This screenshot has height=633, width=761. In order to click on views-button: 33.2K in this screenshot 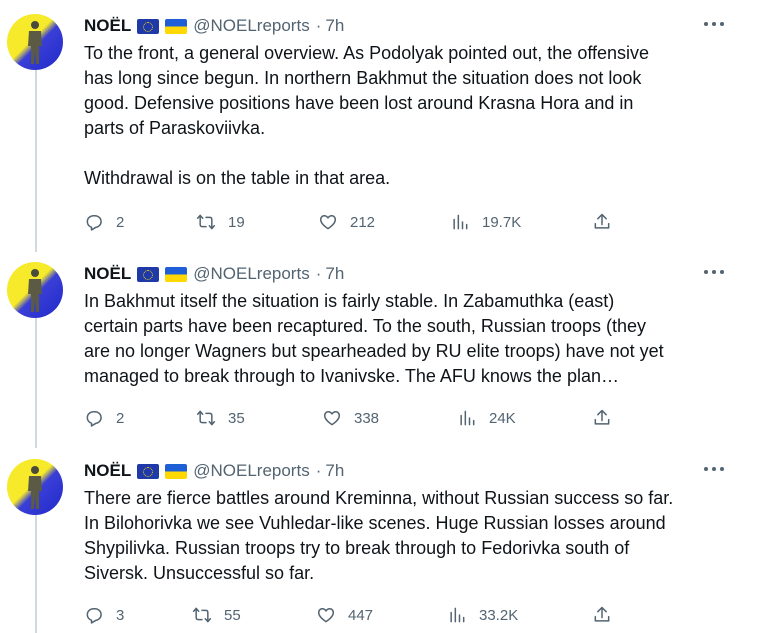, I will do `click(482, 615)`.